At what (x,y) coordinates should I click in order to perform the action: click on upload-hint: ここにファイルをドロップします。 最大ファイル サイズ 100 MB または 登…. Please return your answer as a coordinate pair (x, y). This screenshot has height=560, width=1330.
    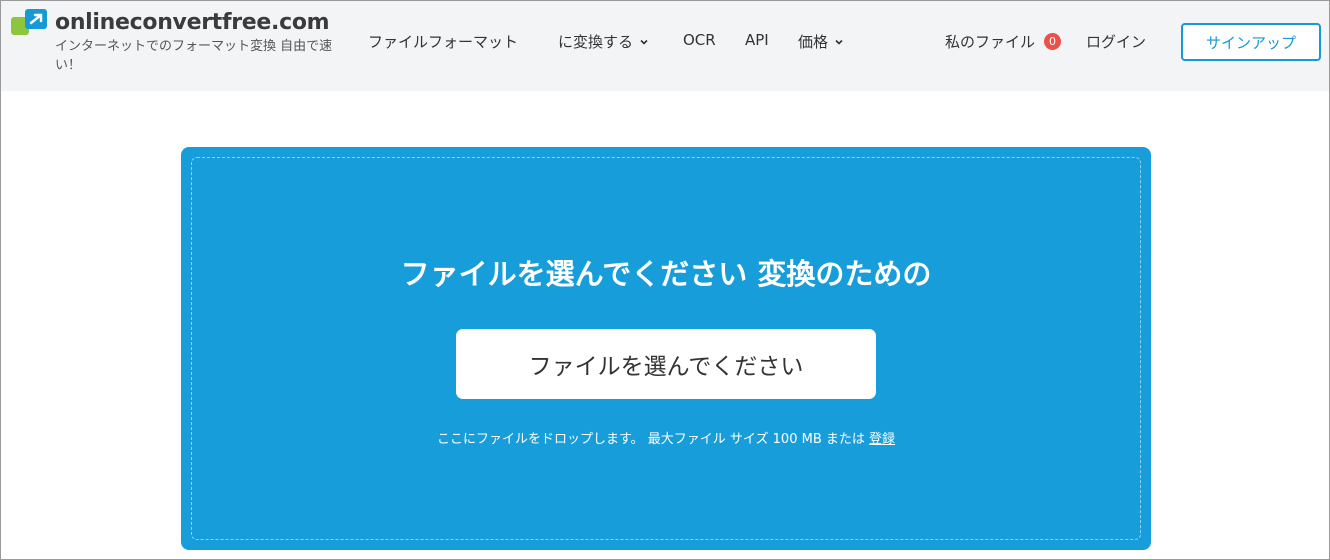
    Looking at the image, I should click on (666, 437).